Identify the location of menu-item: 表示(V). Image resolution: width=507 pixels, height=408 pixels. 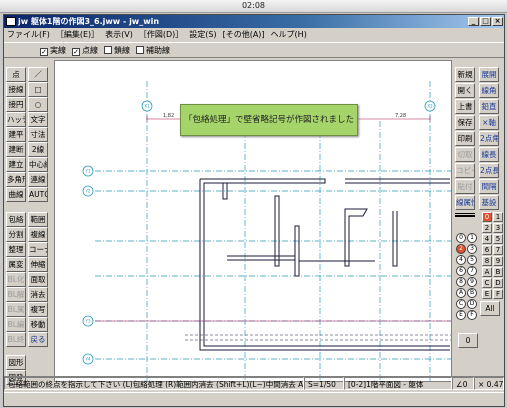
(119, 35).